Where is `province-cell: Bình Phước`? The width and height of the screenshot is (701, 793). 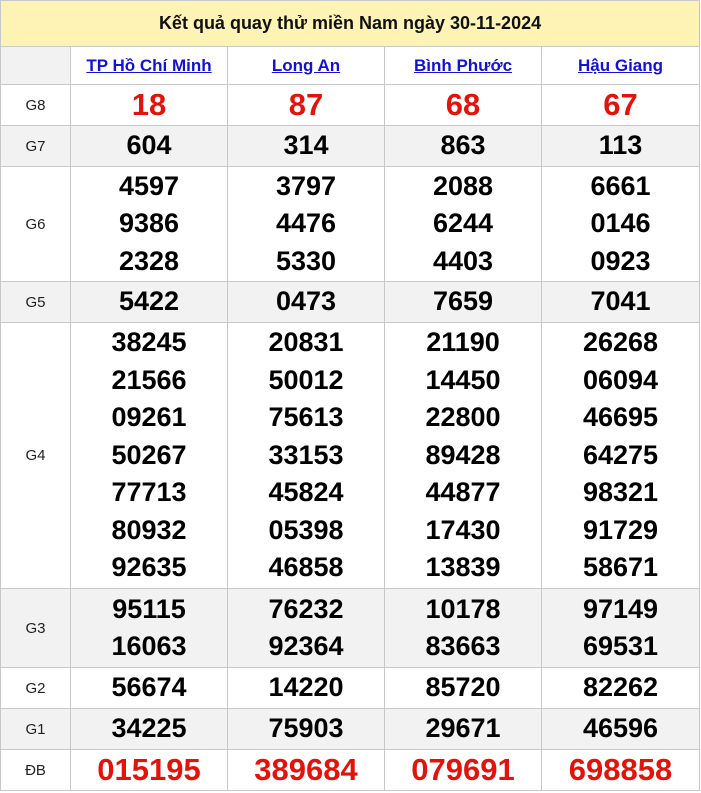 province-cell: Bình Phước is located at coordinates (463, 65).